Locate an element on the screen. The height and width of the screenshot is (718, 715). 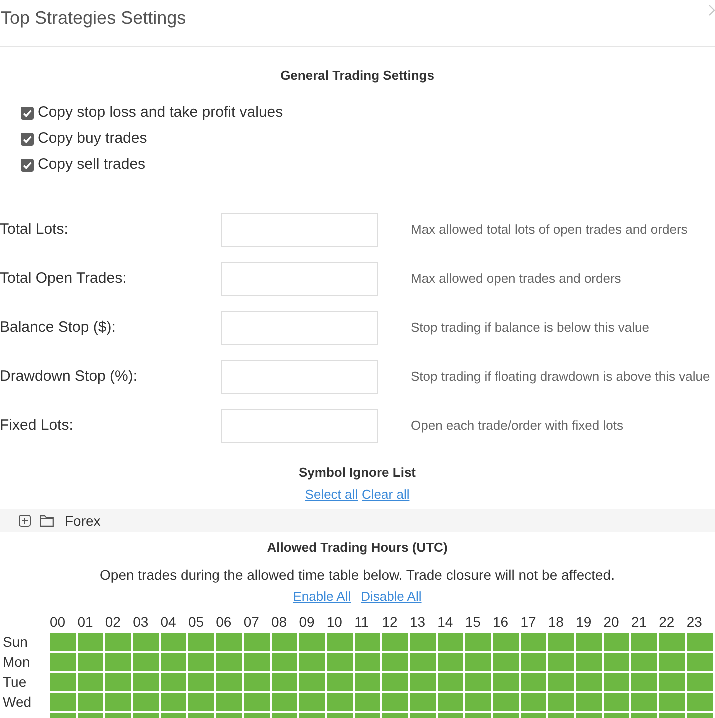
expand-icon is located at coordinates (25, 520).